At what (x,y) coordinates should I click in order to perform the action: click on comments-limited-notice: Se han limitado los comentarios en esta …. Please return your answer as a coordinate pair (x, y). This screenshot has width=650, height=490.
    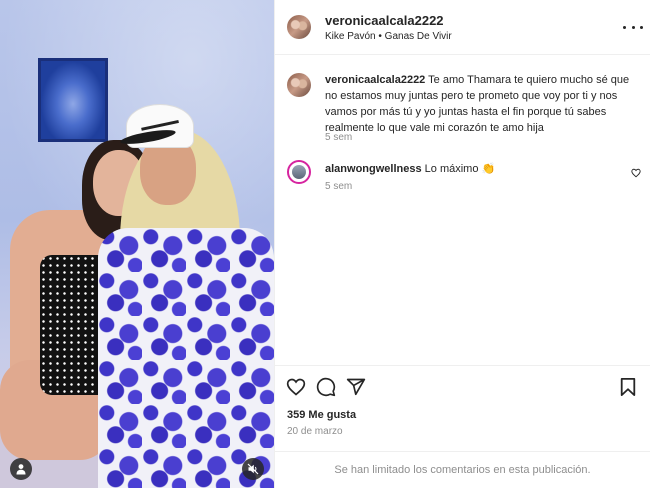
    Looking at the image, I should click on (462, 470).